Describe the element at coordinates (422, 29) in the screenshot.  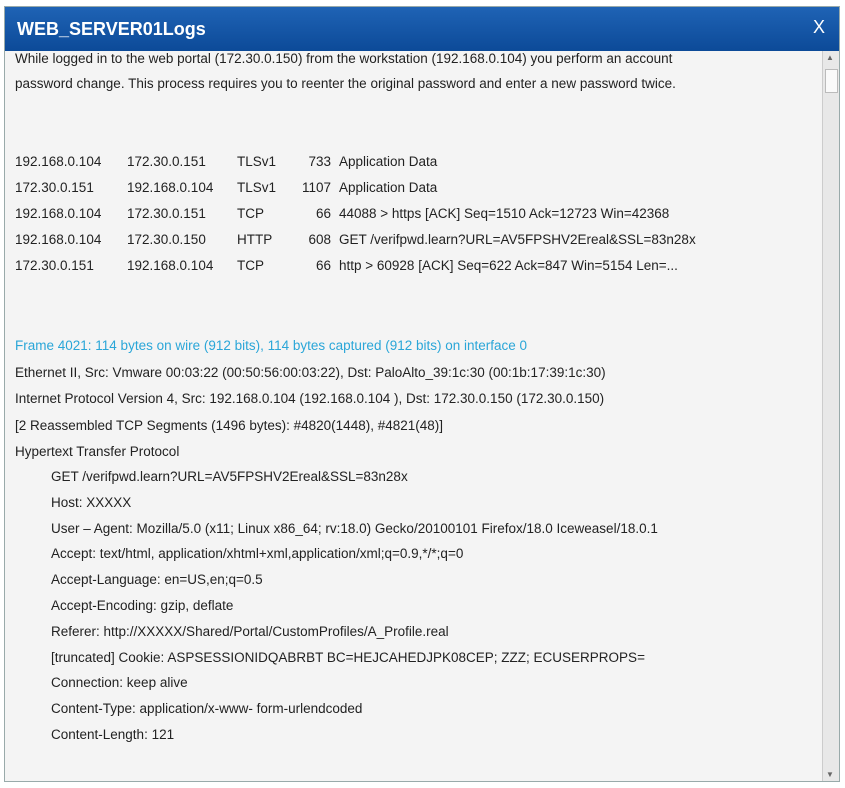
I see `title-bar: WEB_SERVER01Logs X` at that location.